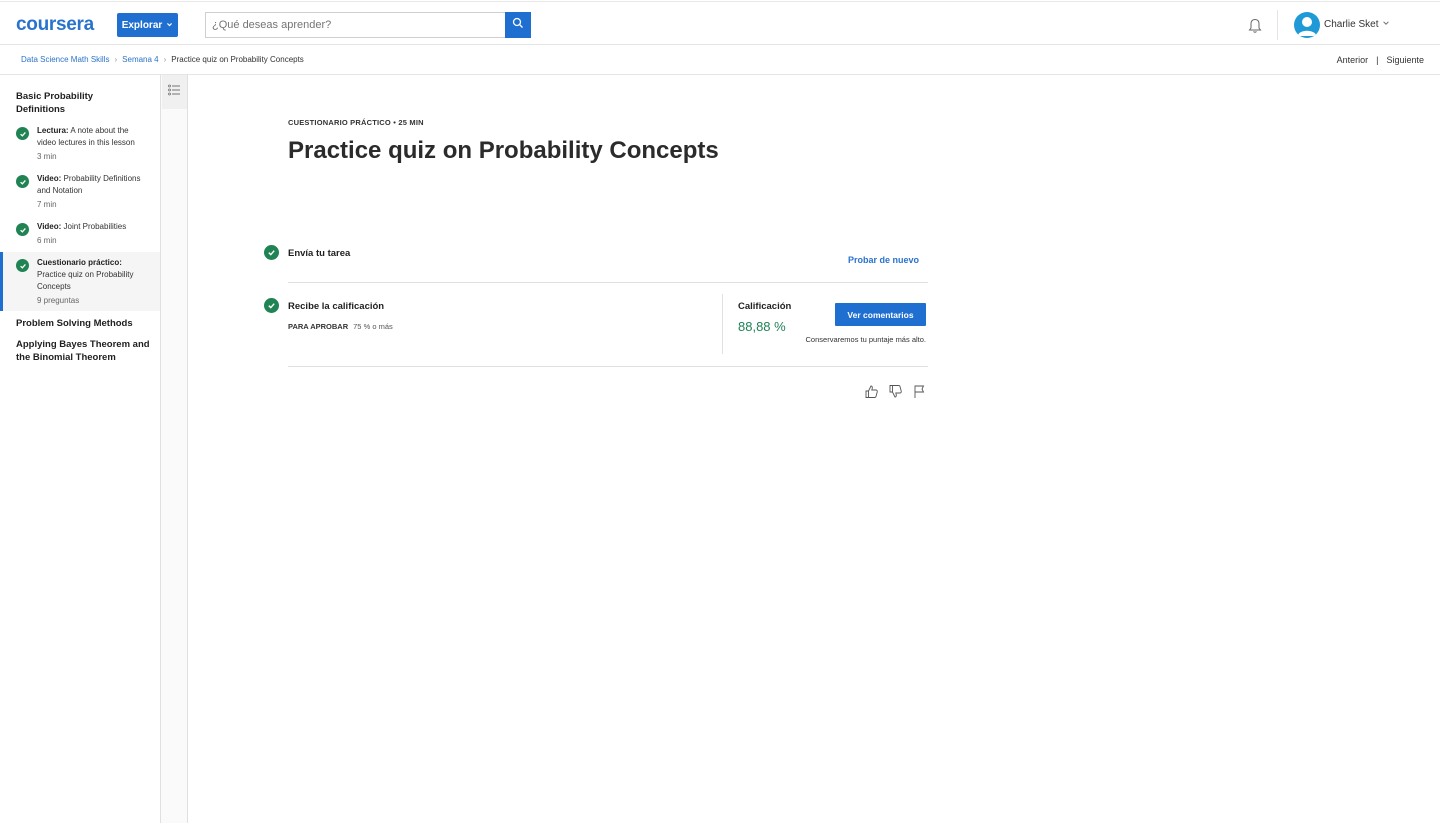 The image size is (1440, 823). Describe the element at coordinates (65, 59) in the screenshot. I see `breadcrumb-course: Data Science Math Skills` at that location.